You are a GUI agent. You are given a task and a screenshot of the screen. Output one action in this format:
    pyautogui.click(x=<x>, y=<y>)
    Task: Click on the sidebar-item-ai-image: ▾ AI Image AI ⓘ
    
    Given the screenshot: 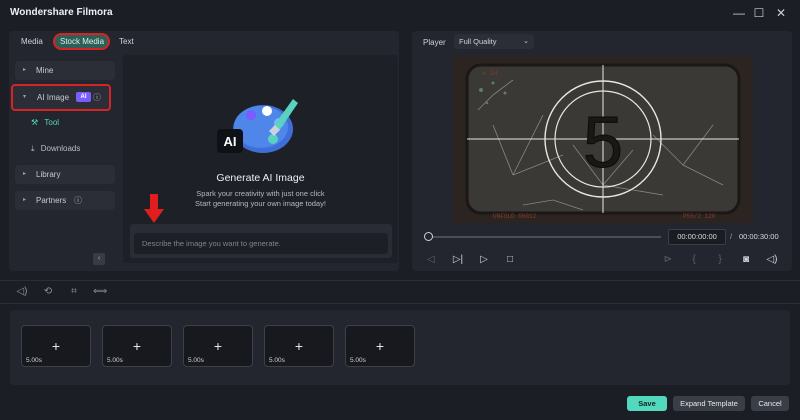 What is the action you would take?
    pyautogui.click(x=61, y=97)
    